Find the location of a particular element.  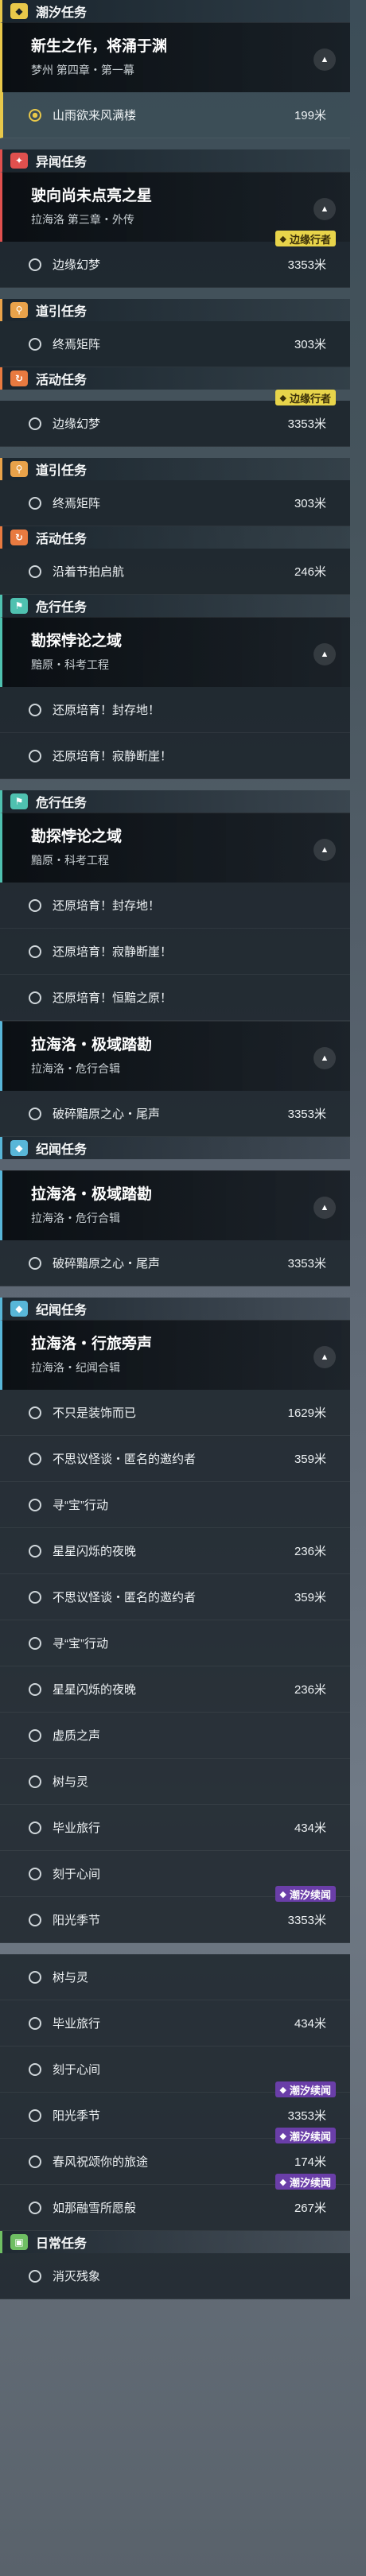

category-header: ◆ 潮汐任务 is located at coordinates (175, 11).